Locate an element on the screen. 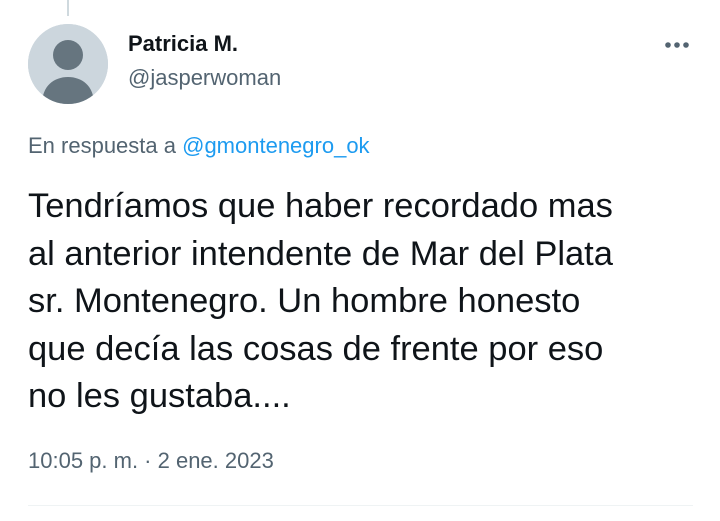 This screenshot has height=521, width=720. default-avatar-icon is located at coordinates (68, 64).